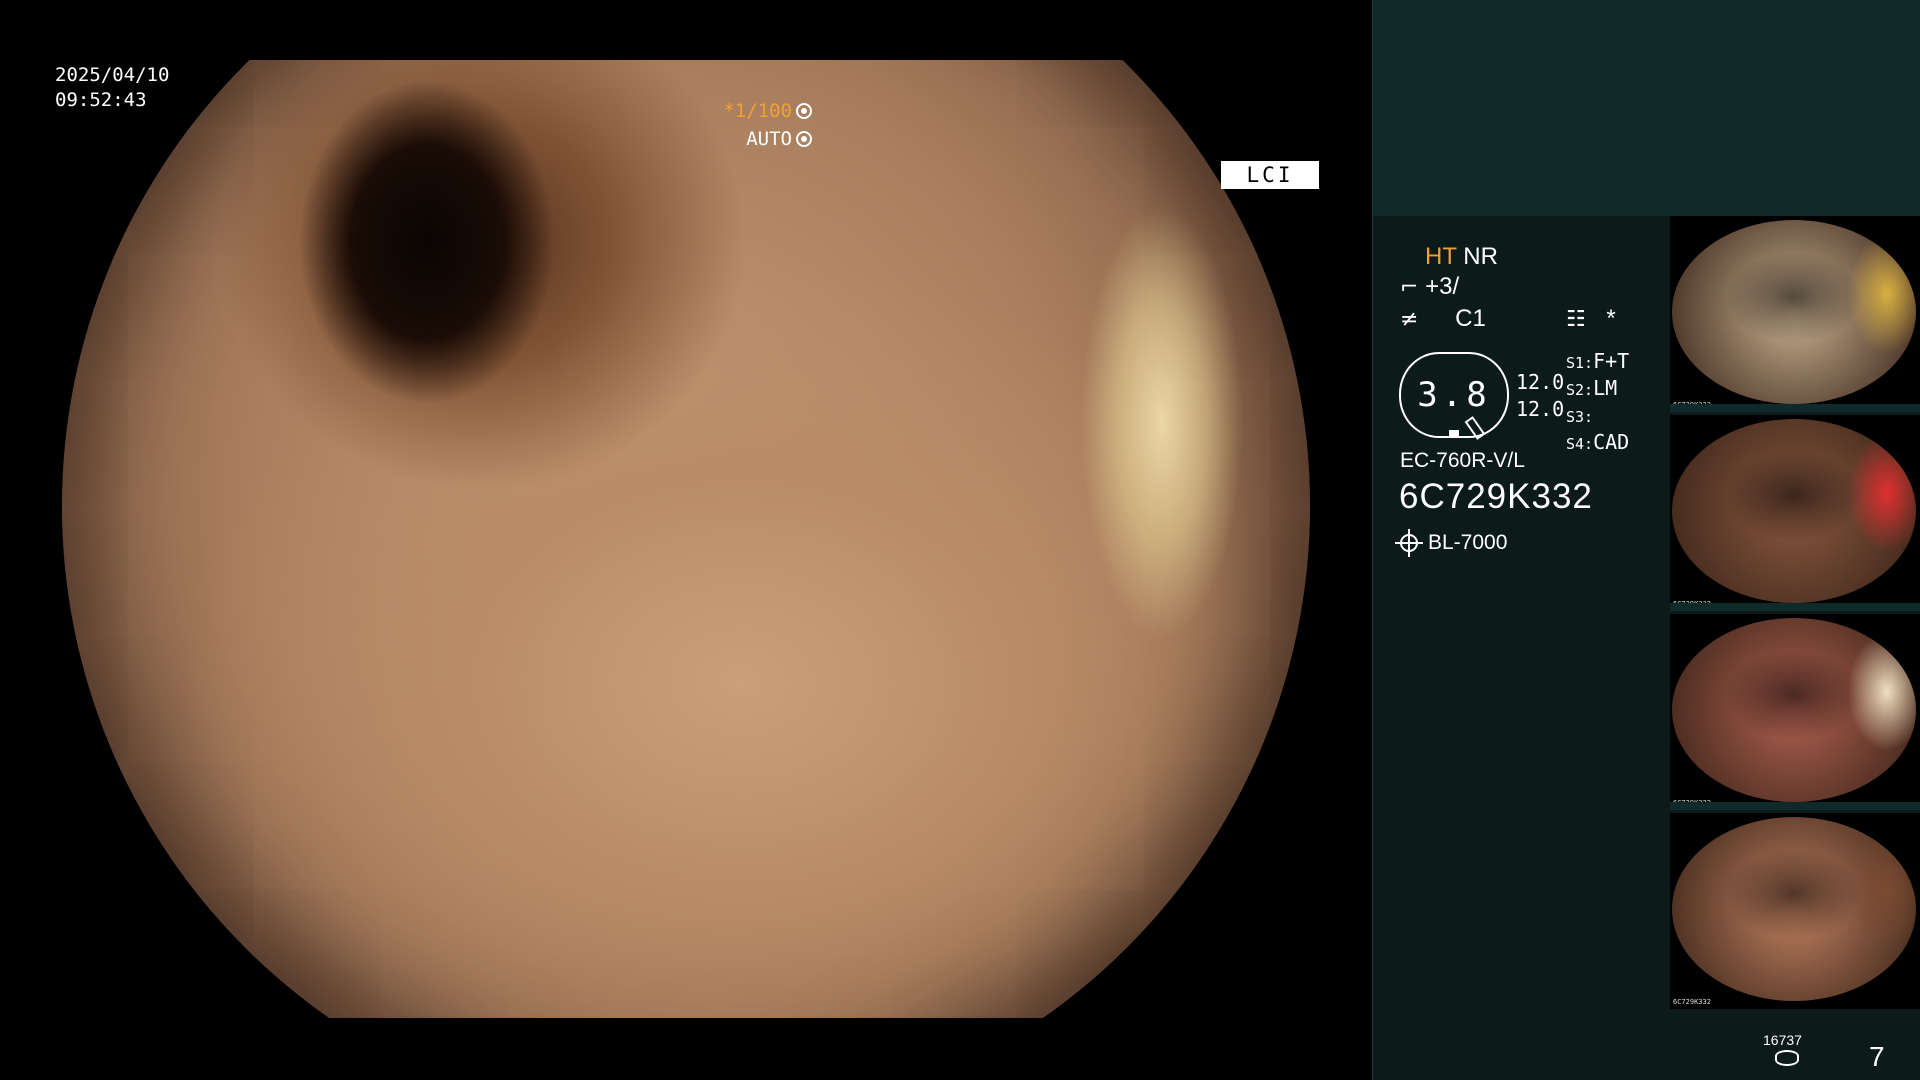  I want to click on light-source-text: BL-7000, so click(1468, 542).